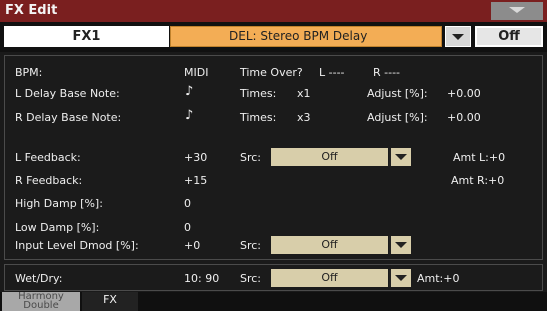  Describe the element at coordinates (329, 278) in the screenshot. I see `wet-dry-src-select: Off` at that location.